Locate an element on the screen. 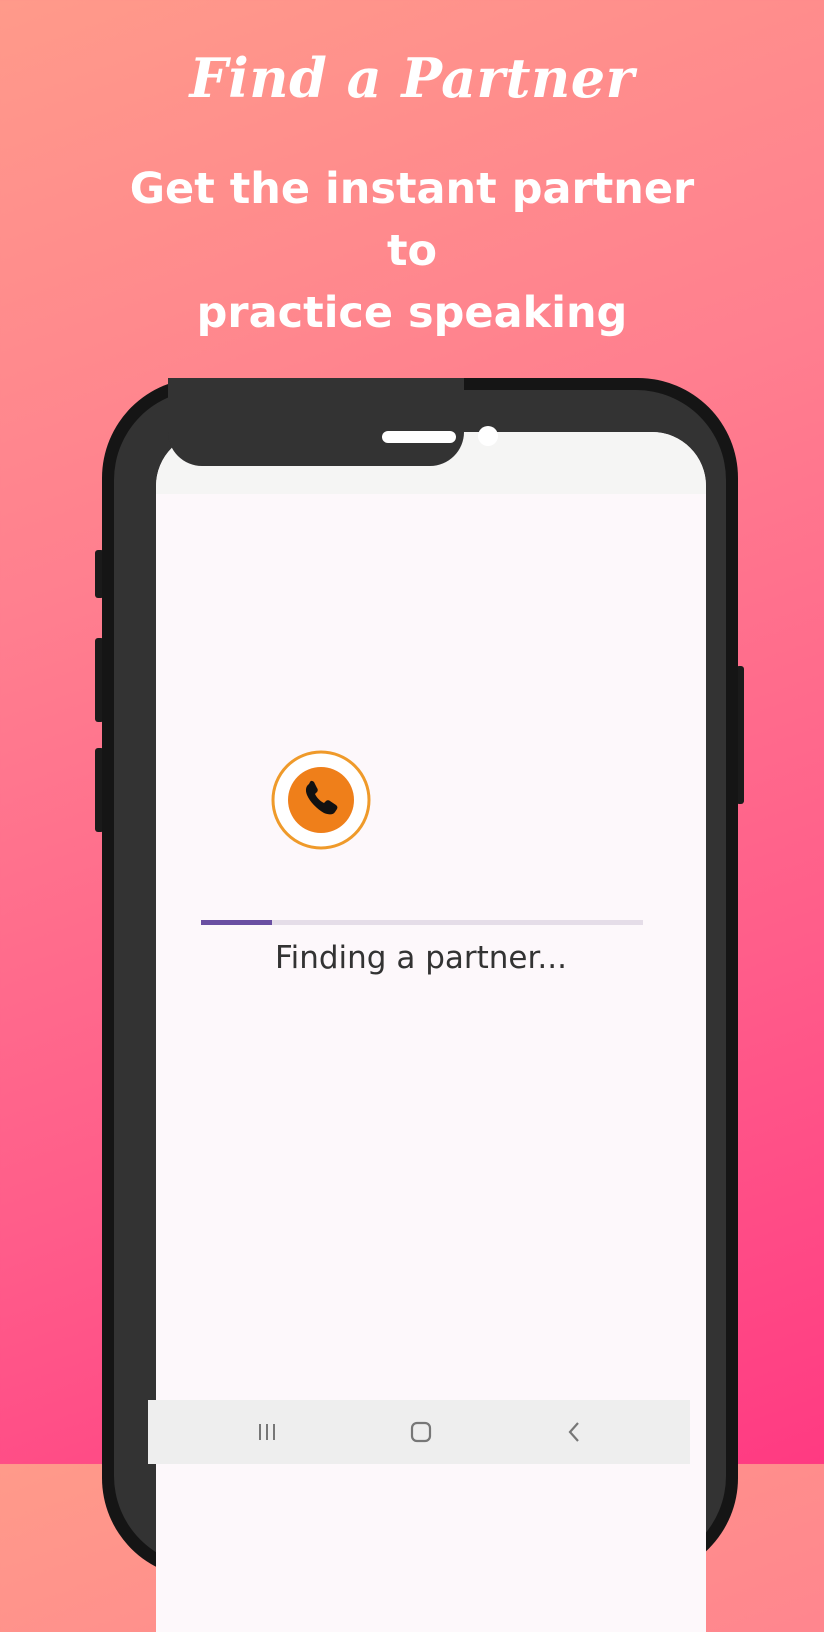 The width and height of the screenshot is (824, 1632). front-camera is located at coordinates (488, 436).